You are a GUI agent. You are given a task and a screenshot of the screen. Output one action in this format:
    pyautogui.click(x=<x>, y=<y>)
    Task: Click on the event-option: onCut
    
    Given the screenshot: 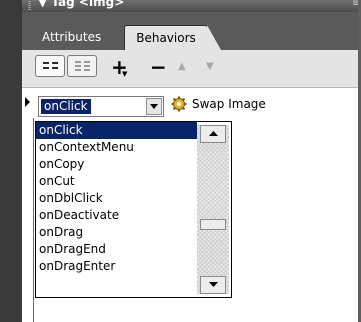 What is the action you would take?
    pyautogui.click(x=116, y=181)
    